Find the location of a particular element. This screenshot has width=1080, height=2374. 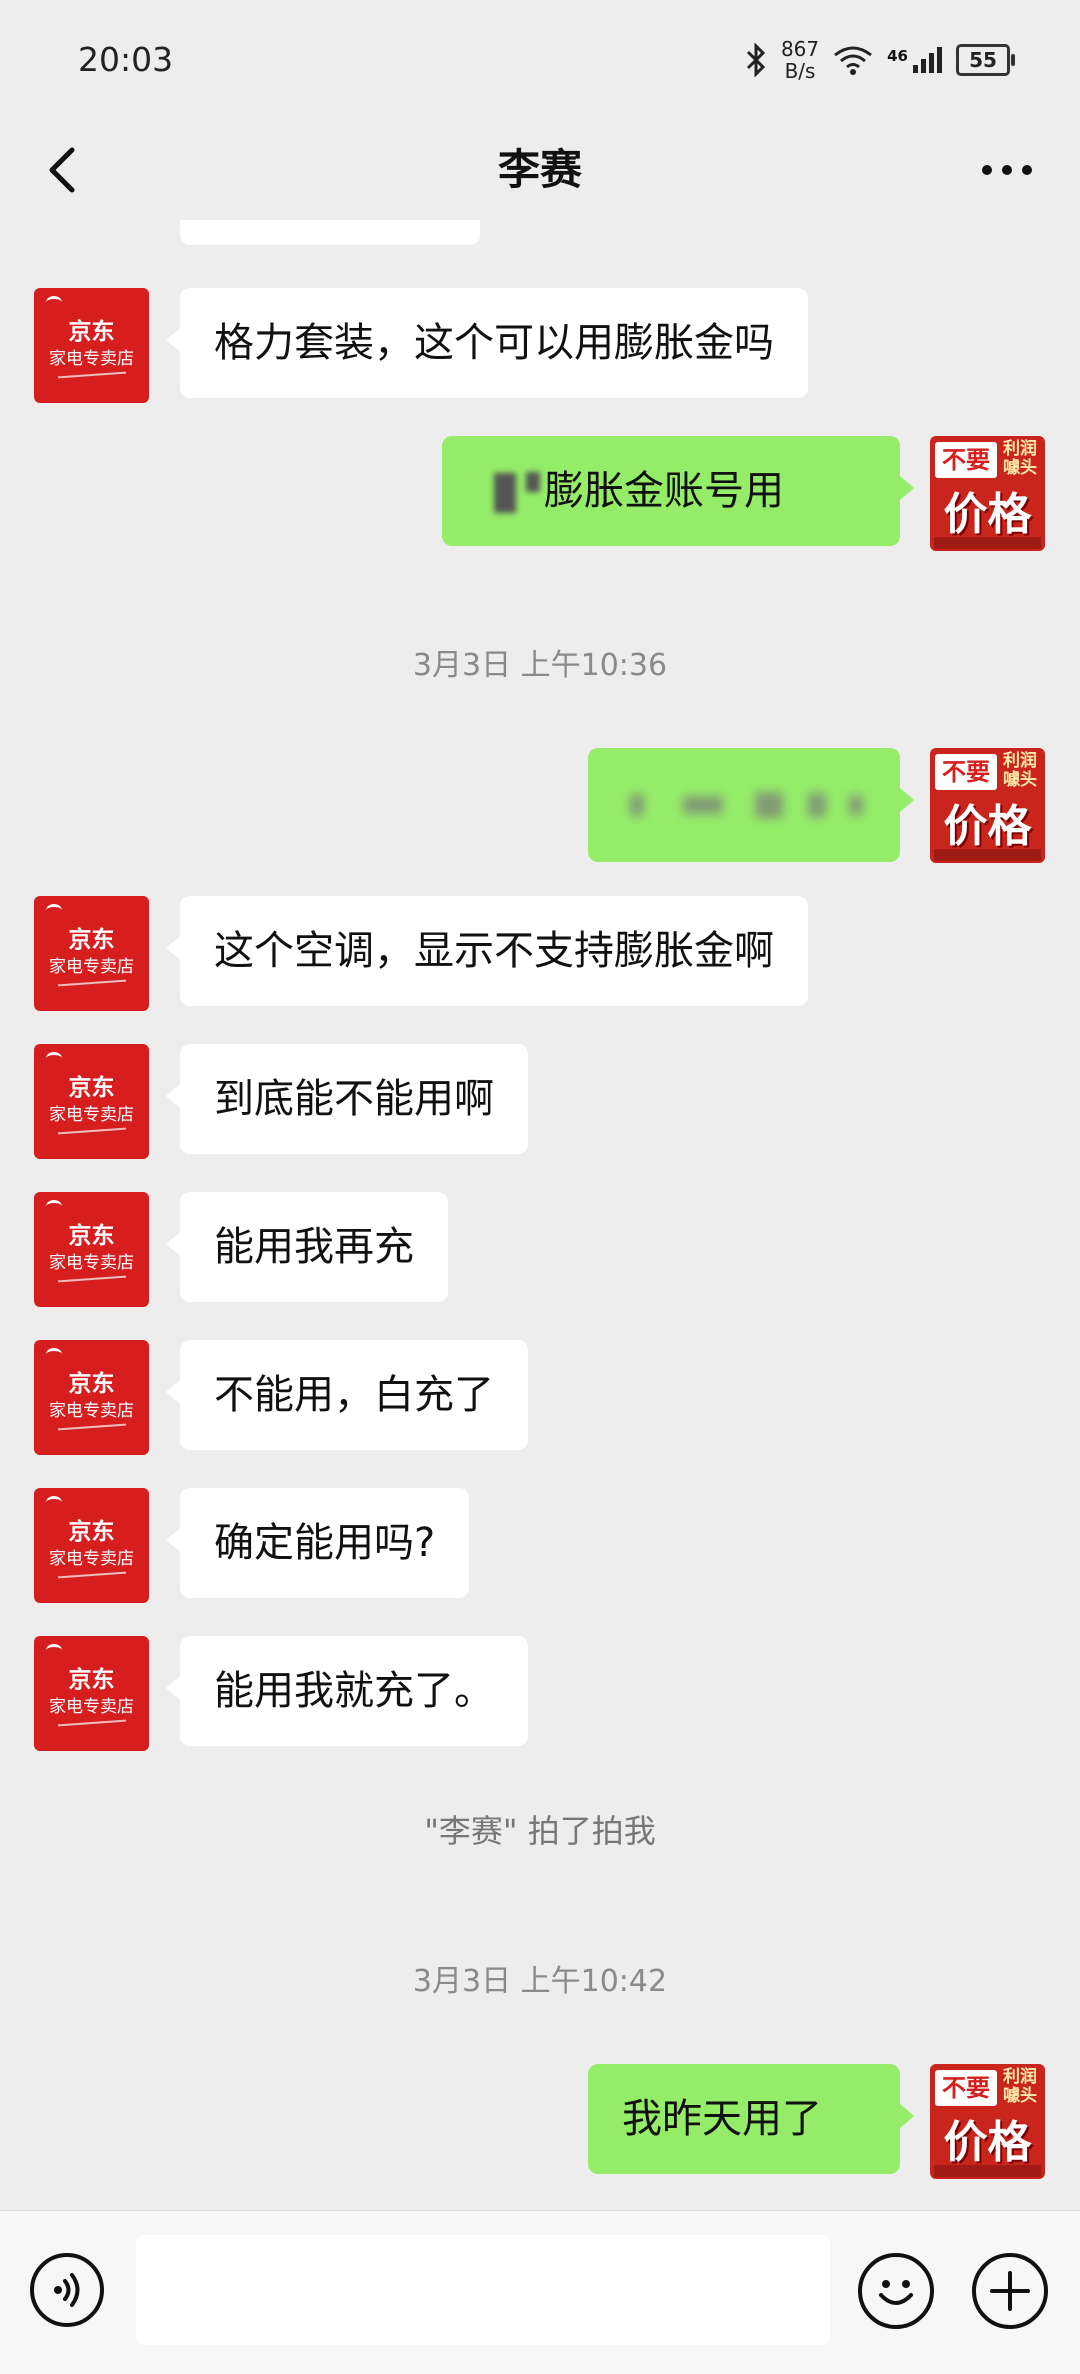

message-bubble: 我昨天用了 is located at coordinates (751, 2119).